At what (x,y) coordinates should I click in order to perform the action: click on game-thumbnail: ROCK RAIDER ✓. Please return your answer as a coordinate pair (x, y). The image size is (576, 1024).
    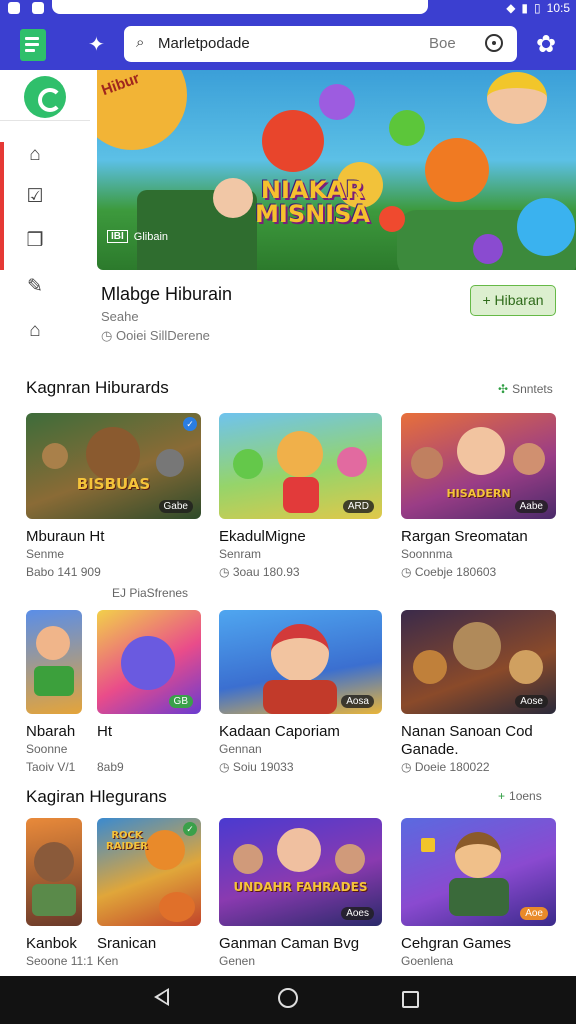
    Looking at the image, I should click on (149, 872).